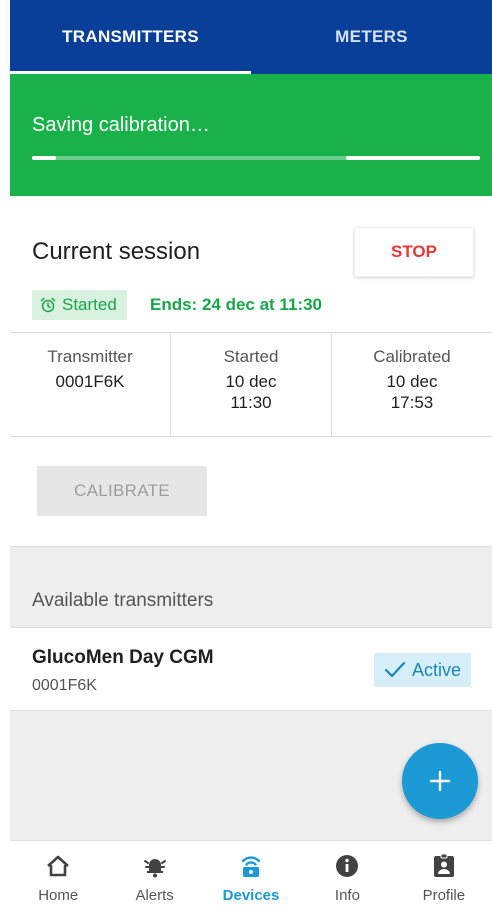  What do you see at coordinates (130, 37) in the screenshot?
I see `tab-transmitters: TRANSMITTERS` at bounding box center [130, 37].